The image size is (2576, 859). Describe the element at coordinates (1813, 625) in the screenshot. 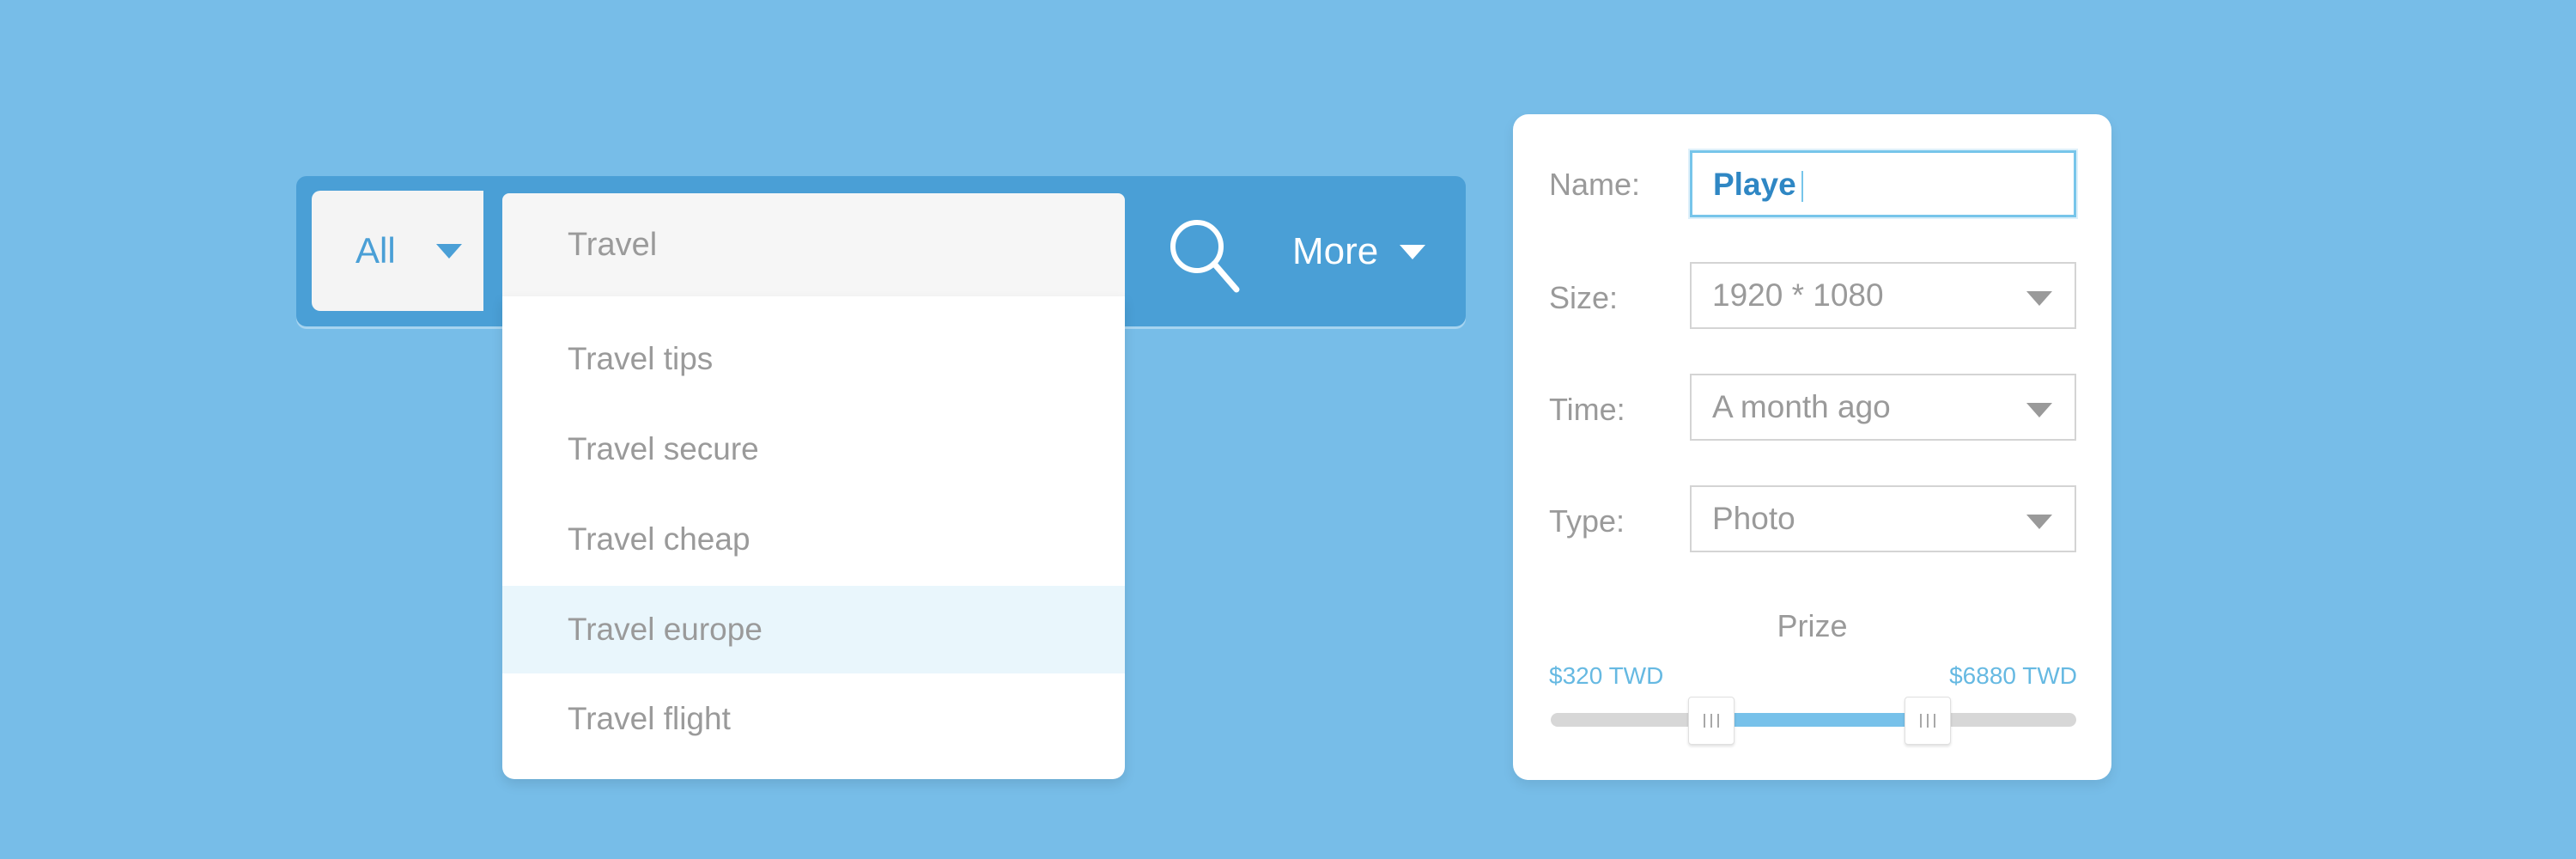

I see `prize-title: Prize` at that location.